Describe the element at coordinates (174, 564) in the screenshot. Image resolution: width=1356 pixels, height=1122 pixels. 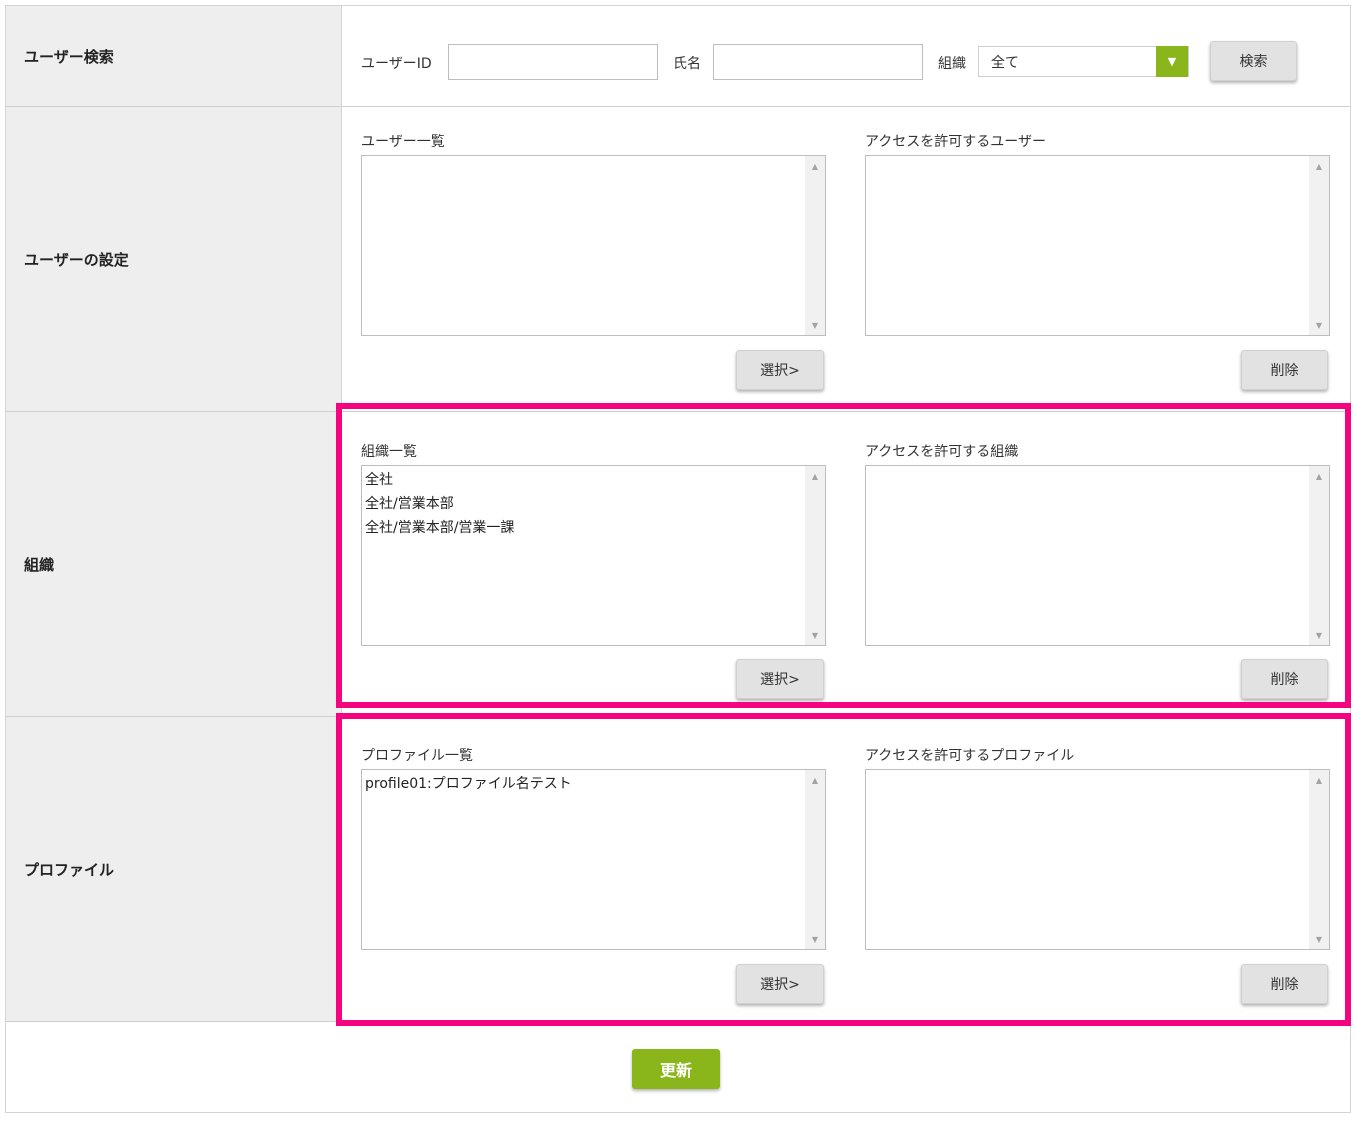
I see `org-row-label: 組織` at that location.